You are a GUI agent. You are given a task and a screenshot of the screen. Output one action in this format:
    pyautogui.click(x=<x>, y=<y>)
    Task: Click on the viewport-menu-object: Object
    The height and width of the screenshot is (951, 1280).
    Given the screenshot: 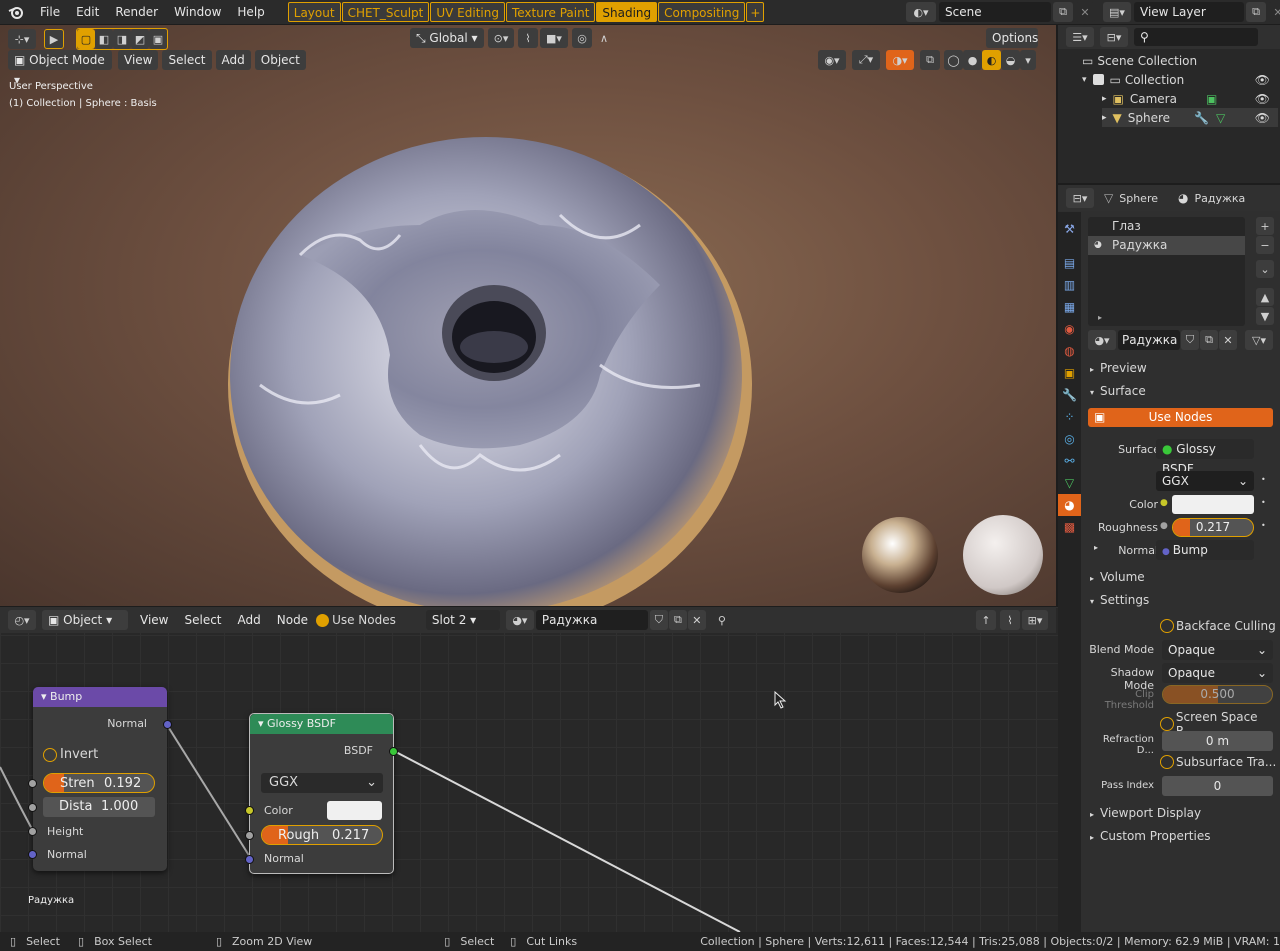 What is the action you would take?
    pyautogui.click(x=280, y=60)
    